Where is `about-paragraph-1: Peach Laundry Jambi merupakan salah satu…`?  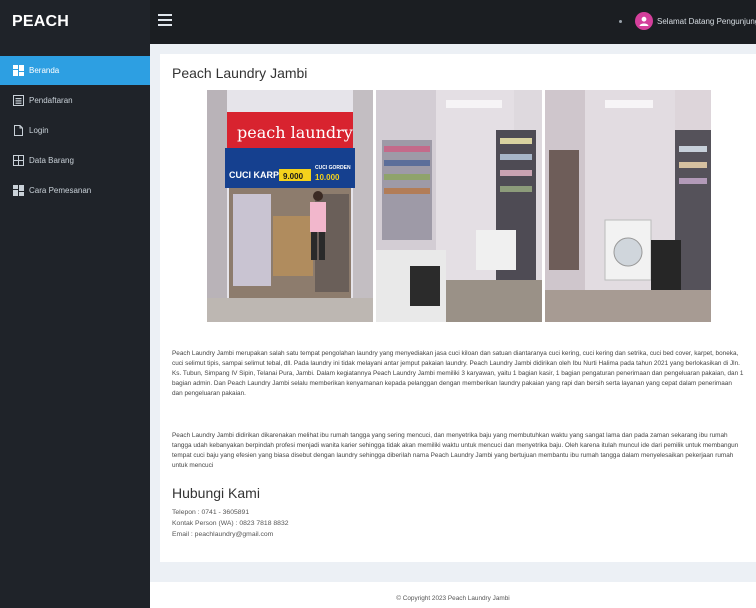 about-paragraph-1: Peach Laundry Jambi merupakan salah satu… is located at coordinates (458, 373).